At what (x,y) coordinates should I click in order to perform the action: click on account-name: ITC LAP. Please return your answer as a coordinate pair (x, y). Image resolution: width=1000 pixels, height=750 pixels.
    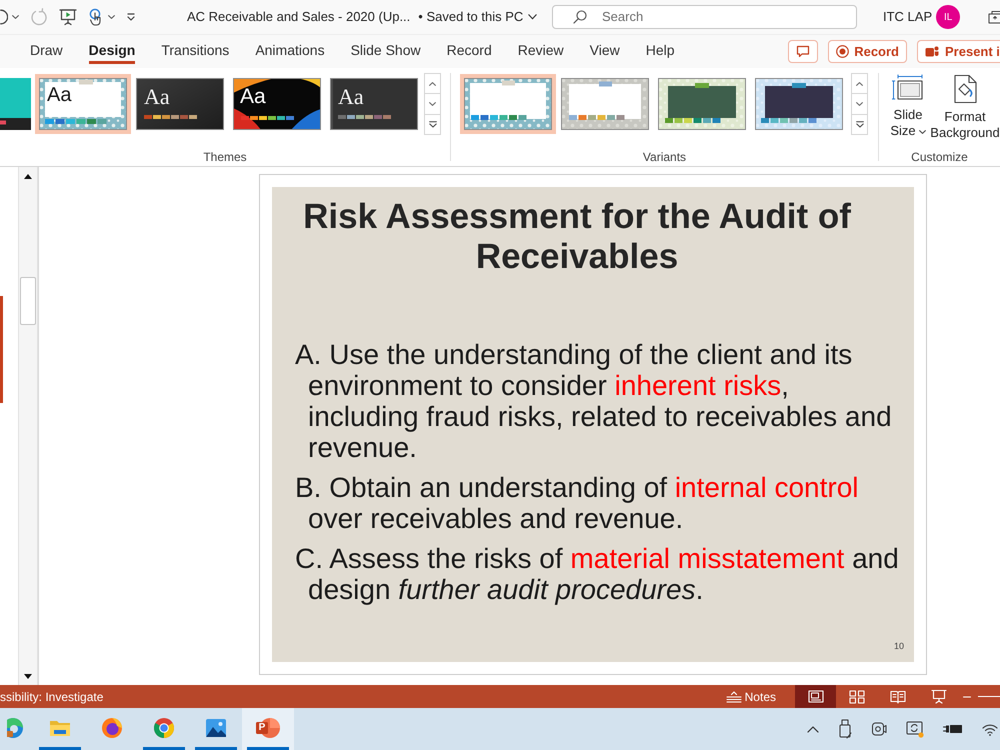
    Looking at the image, I should click on (907, 17).